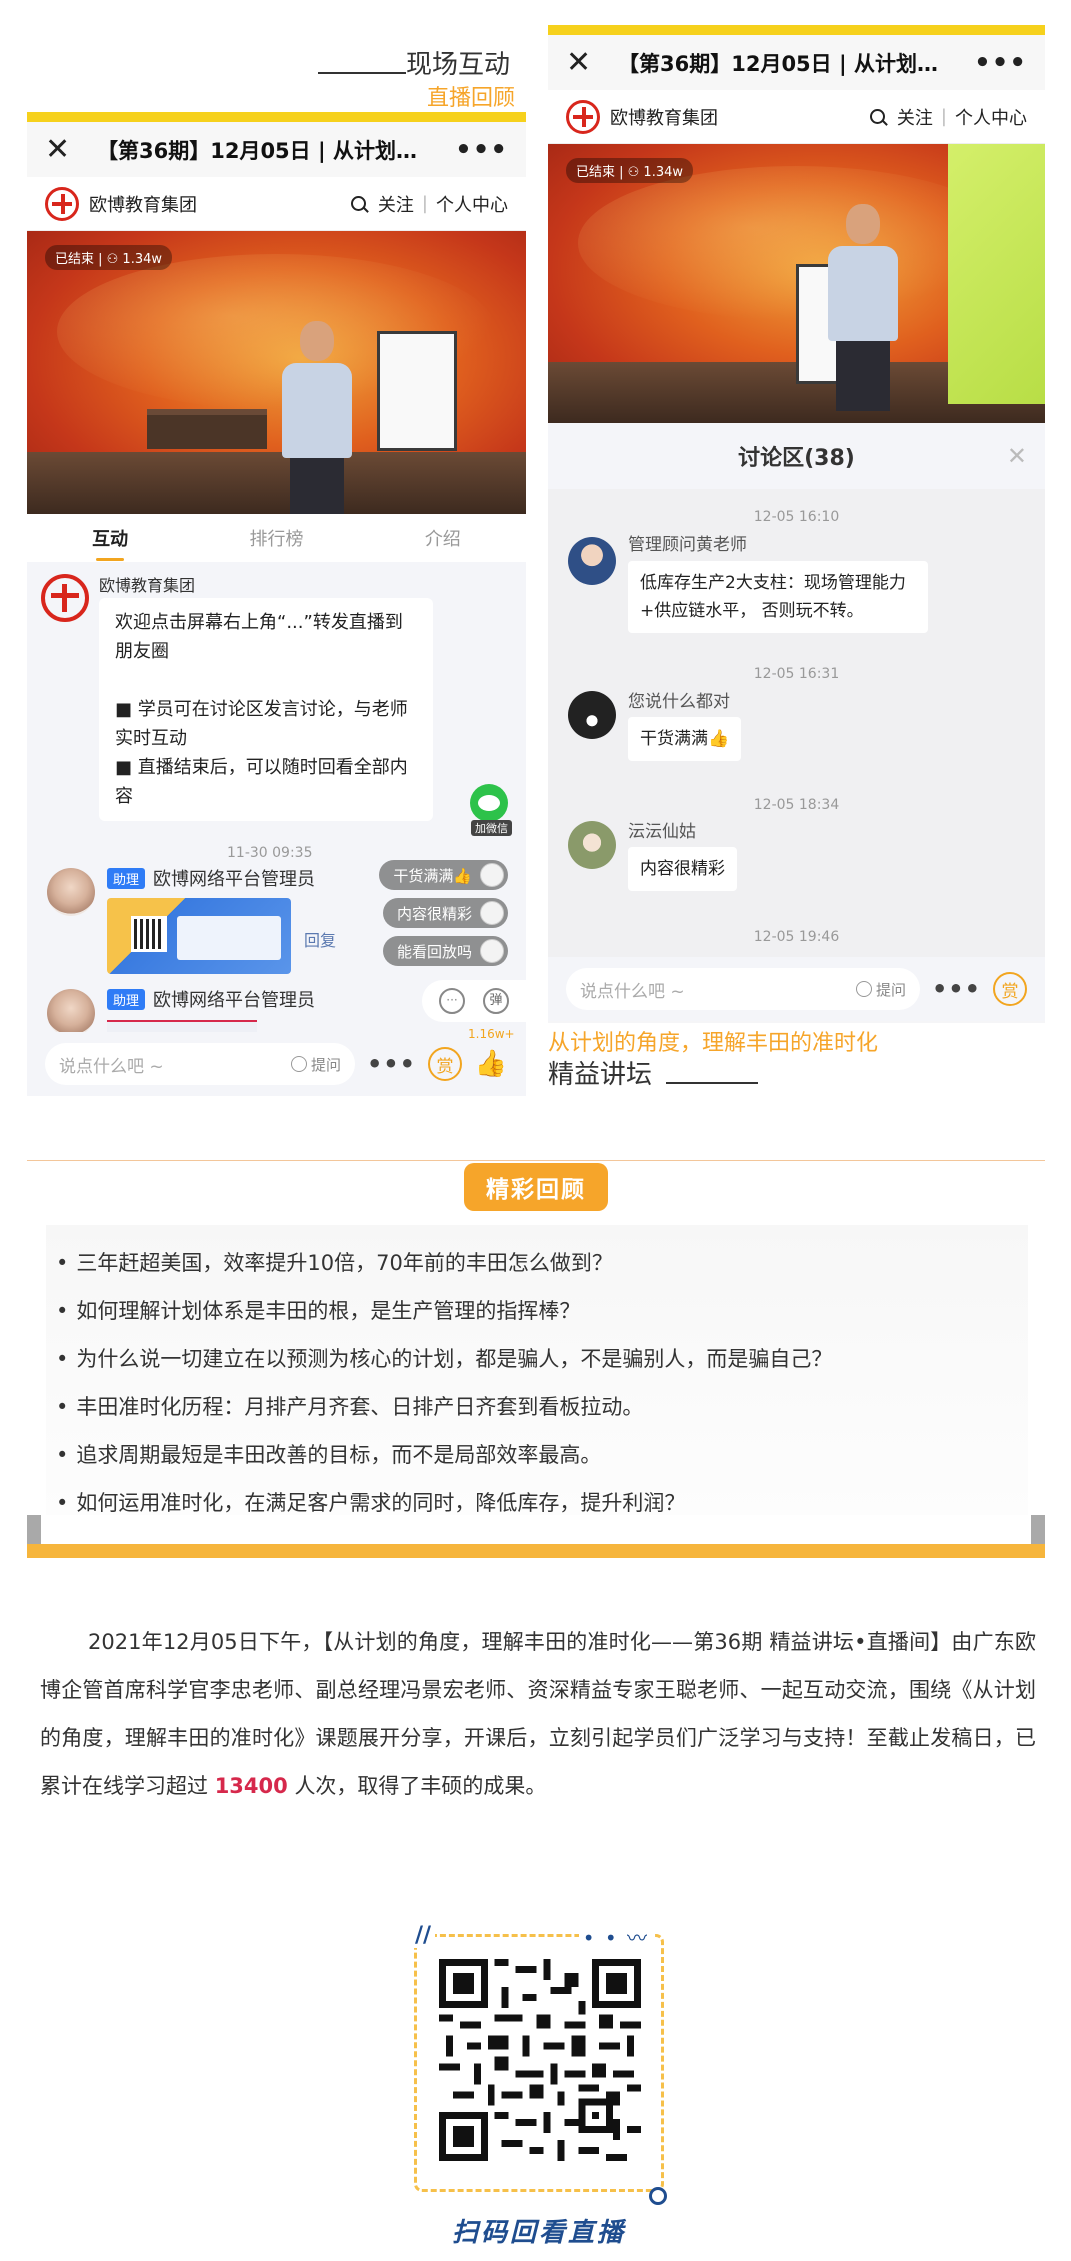  I want to click on comment-bubble-icon: ···, so click(452, 1001).